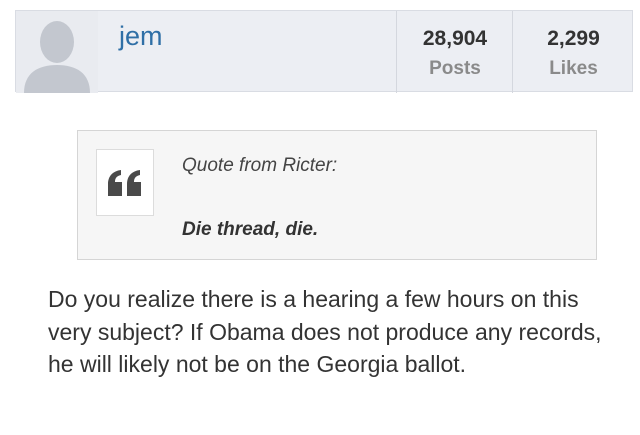  I want to click on username-link: jem, so click(141, 36).